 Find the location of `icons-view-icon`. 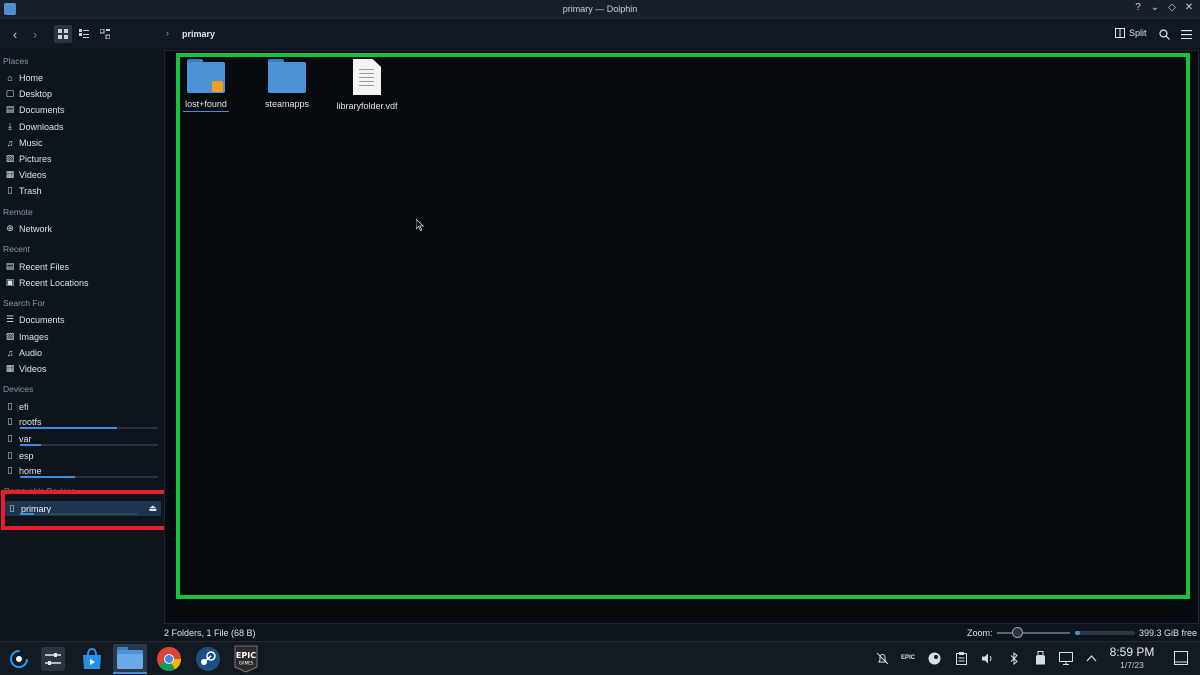

icons-view-icon is located at coordinates (63, 34).